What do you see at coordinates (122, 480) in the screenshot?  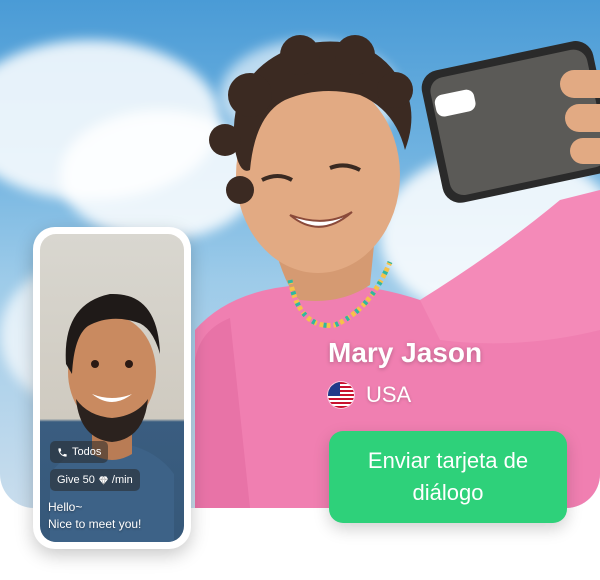 I see `rate-suffix: /min` at bounding box center [122, 480].